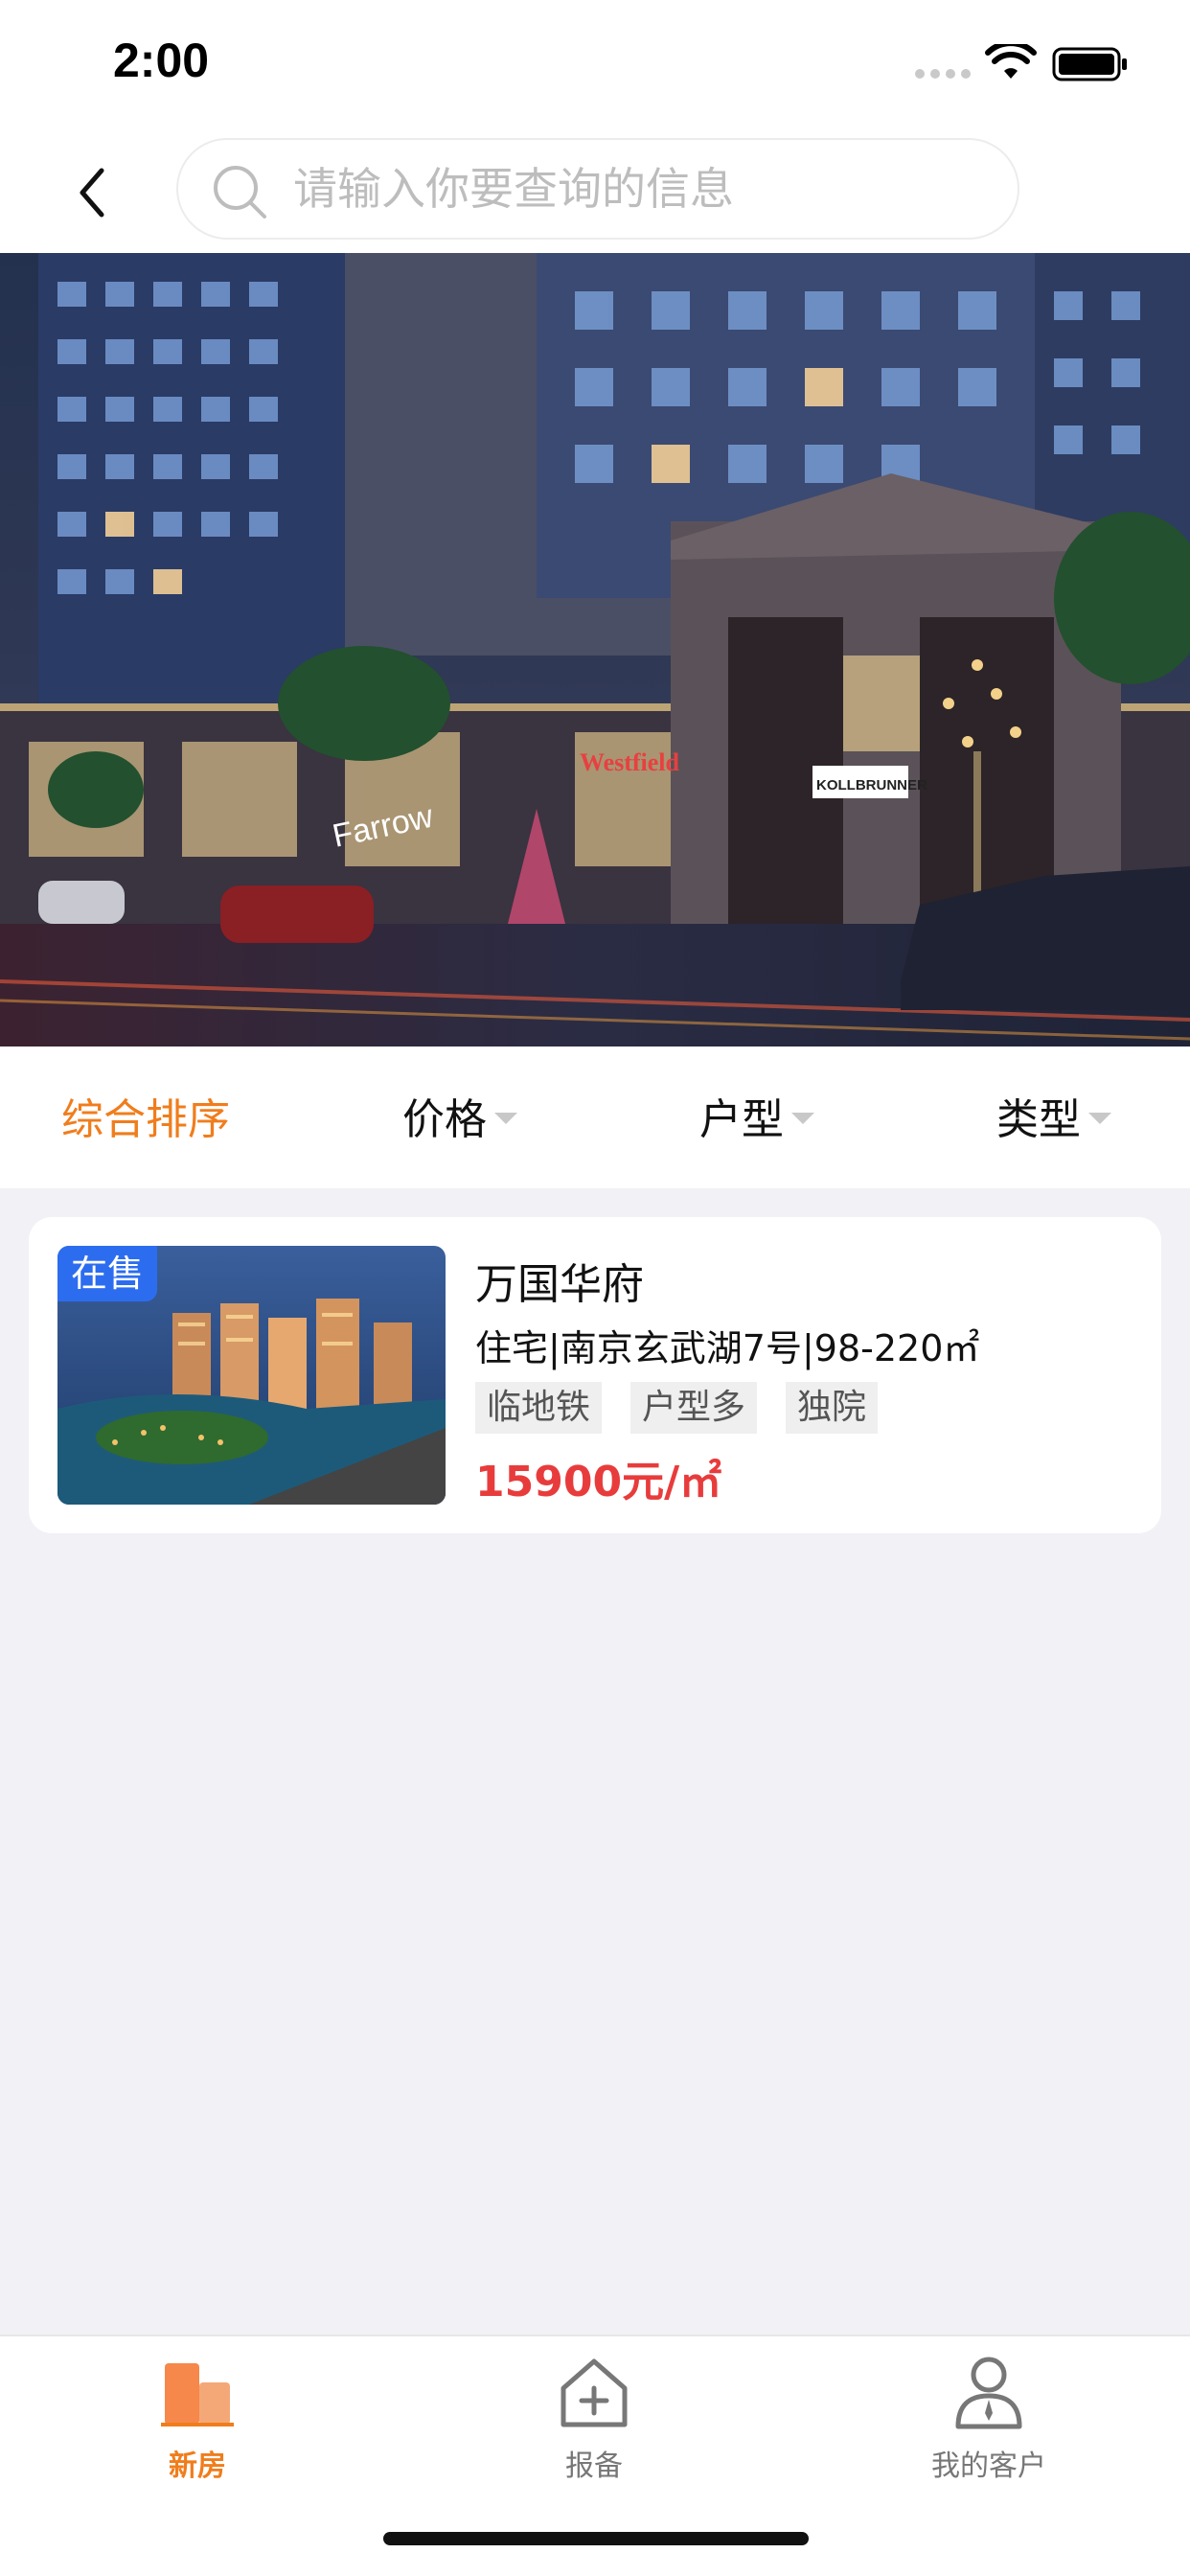 Image resolution: width=1190 pixels, height=2576 pixels. What do you see at coordinates (988, 2466) in the screenshot?
I see `tab-label: 我的客户` at bounding box center [988, 2466].